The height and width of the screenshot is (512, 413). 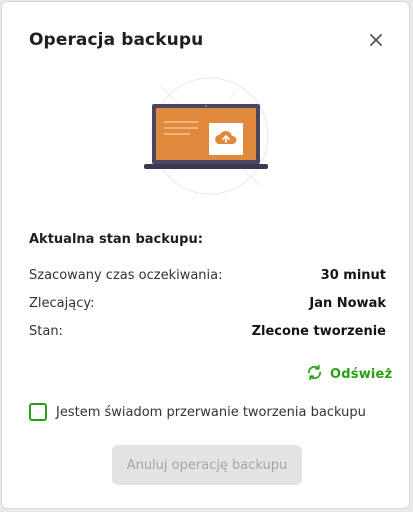 What do you see at coordinates (347, 303) in the screenshot?
I see `requester-value: Jan Nowak` at bounding box center [347, 303].